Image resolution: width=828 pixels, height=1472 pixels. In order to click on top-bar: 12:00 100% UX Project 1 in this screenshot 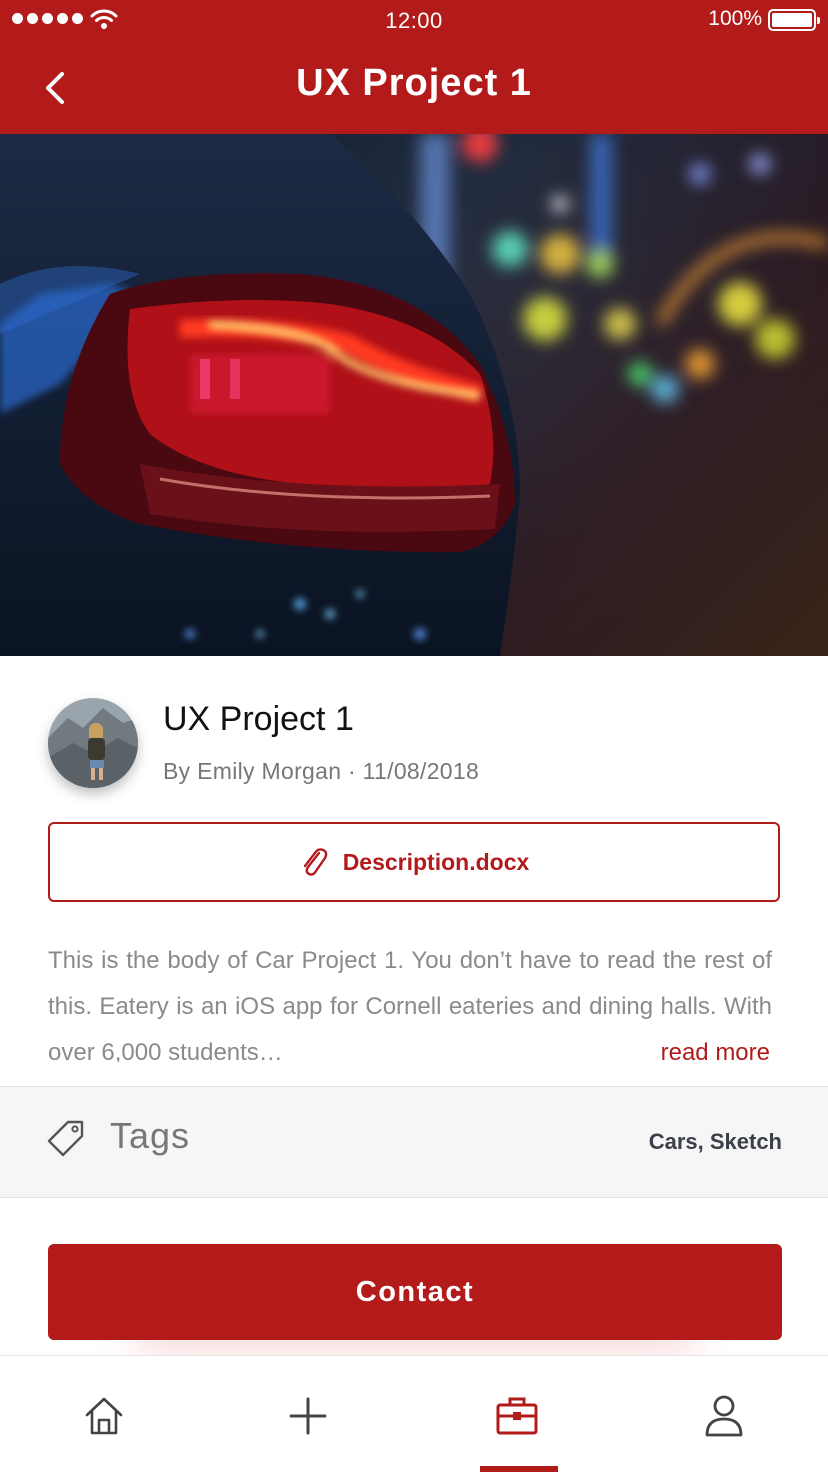, I will do `click(414, 67)`.